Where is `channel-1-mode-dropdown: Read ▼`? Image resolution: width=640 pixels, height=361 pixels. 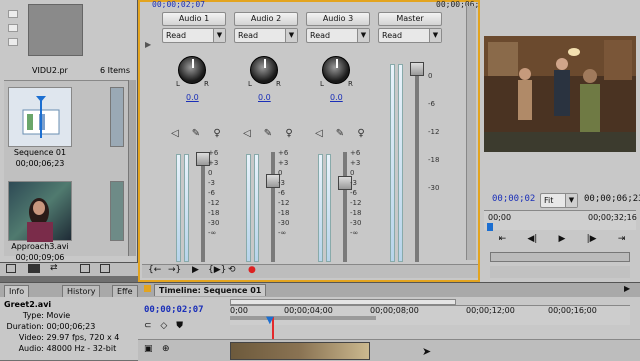 channel-1-mode-dropdown: Read ▼ is located at coordinates (194, 35).